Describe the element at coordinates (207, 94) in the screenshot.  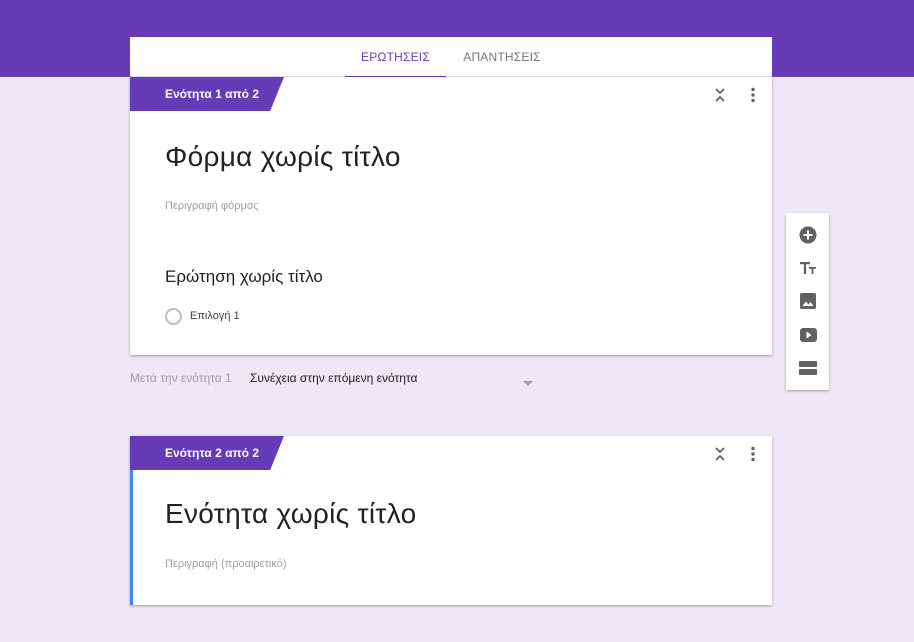
I see `section-1-tag: Ενότητα 1 από 2` at that location.